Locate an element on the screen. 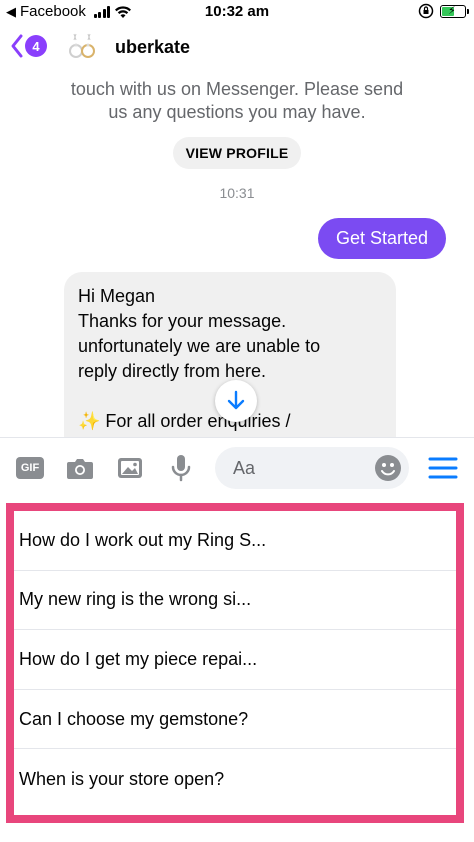 Image resolution: width=474 pixels, height=842 pixels. quick-reply-item: Can I choose my gemstone? is located at coordinates (235, 720).